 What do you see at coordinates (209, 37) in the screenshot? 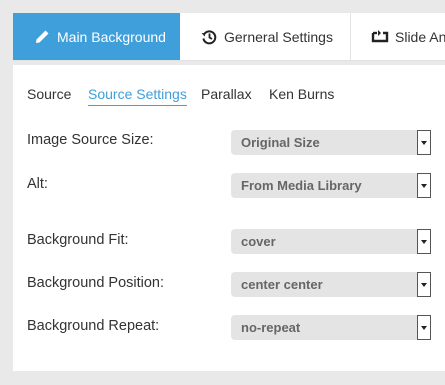
I see `history-icon` at bounding box center [209, 37].